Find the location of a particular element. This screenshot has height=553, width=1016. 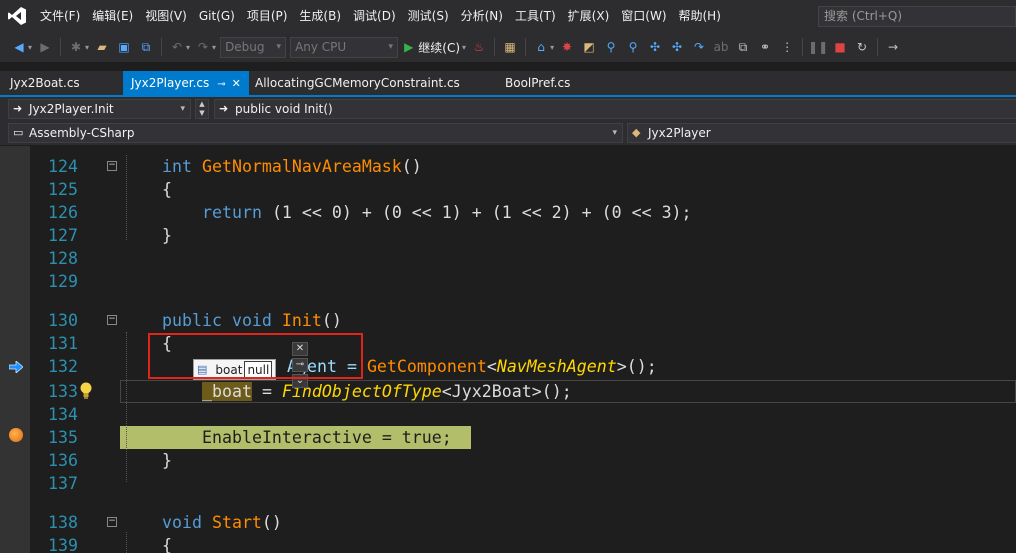

bookmark-icon: ◩ is located at coordinates (589, 47).